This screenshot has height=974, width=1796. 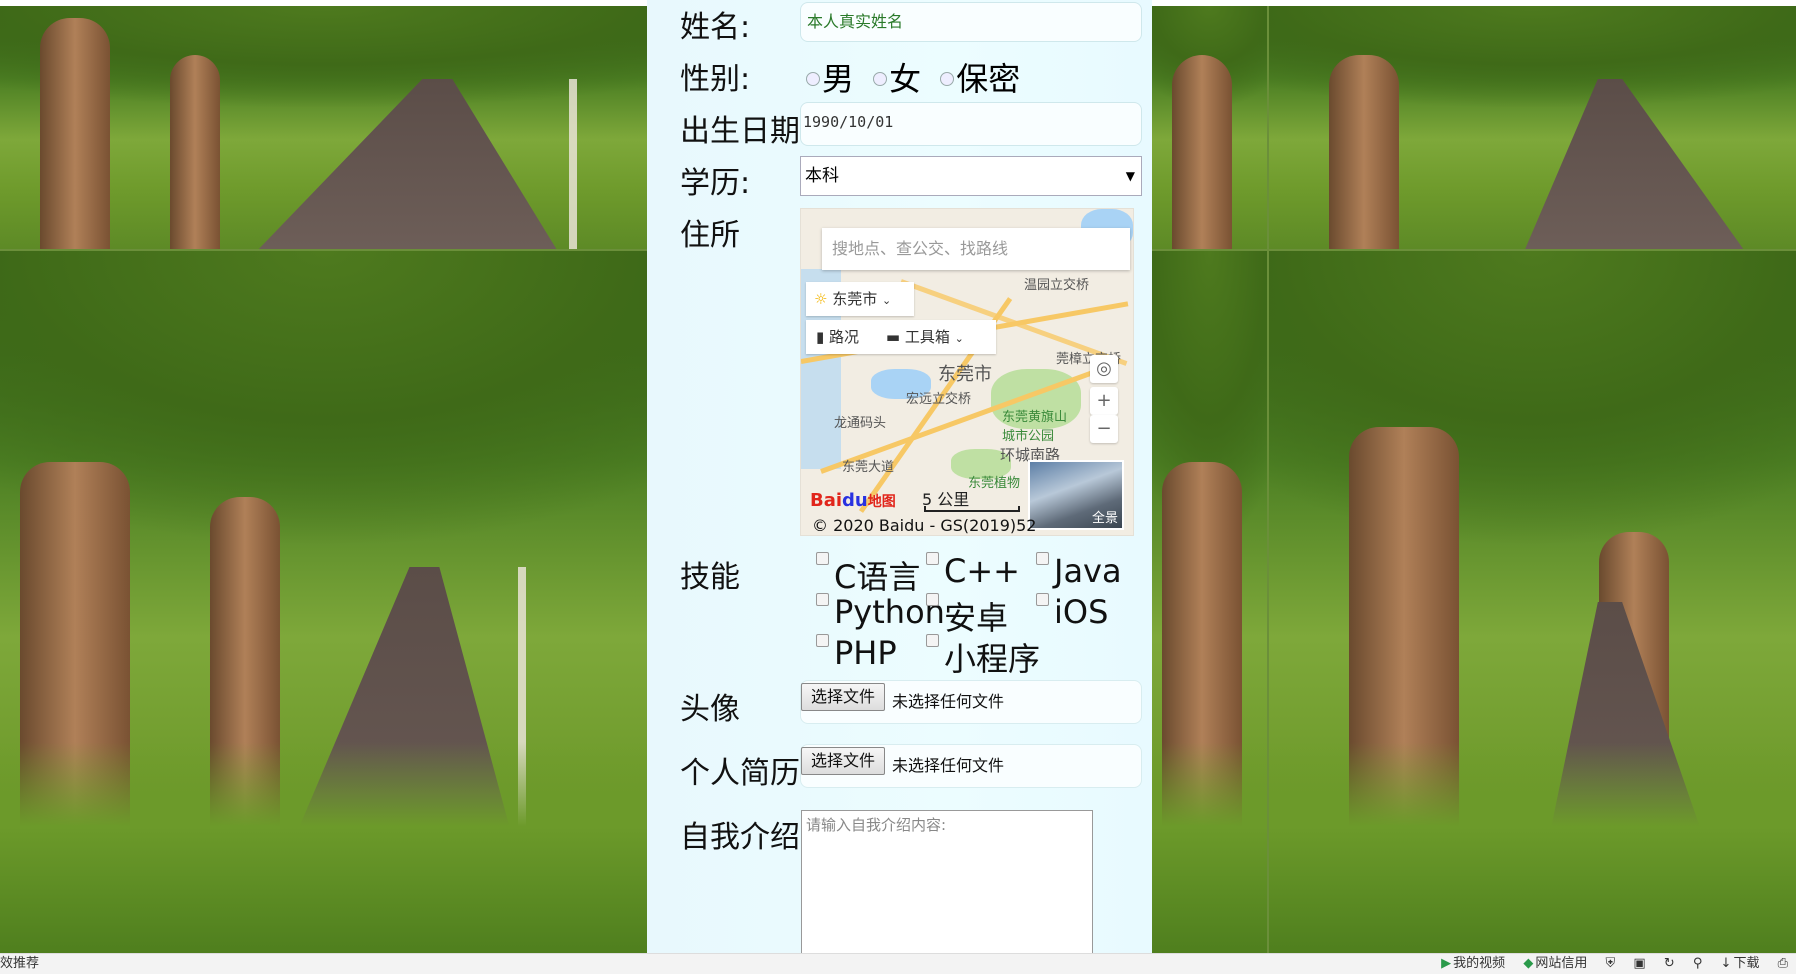 I want to click on refresh-icon: ↻, so click(x=1669, y=963).